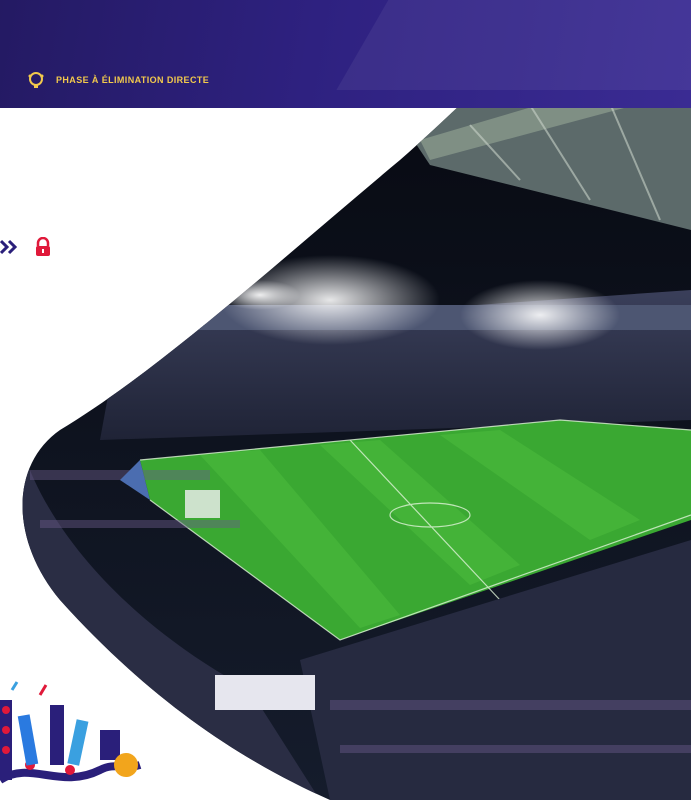 This screenshot has height=800, width=691. What do you see at coordinates (43, 247) in the screenshot?
I see `lock-icon` at bounding box center [43, 247].